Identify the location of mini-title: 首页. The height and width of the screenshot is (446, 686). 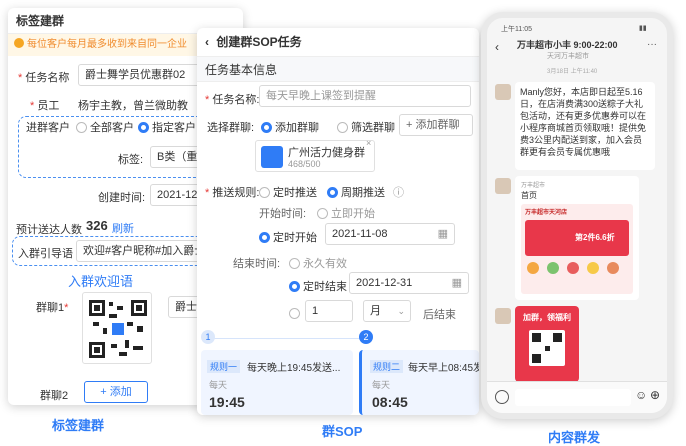
(529, 195).